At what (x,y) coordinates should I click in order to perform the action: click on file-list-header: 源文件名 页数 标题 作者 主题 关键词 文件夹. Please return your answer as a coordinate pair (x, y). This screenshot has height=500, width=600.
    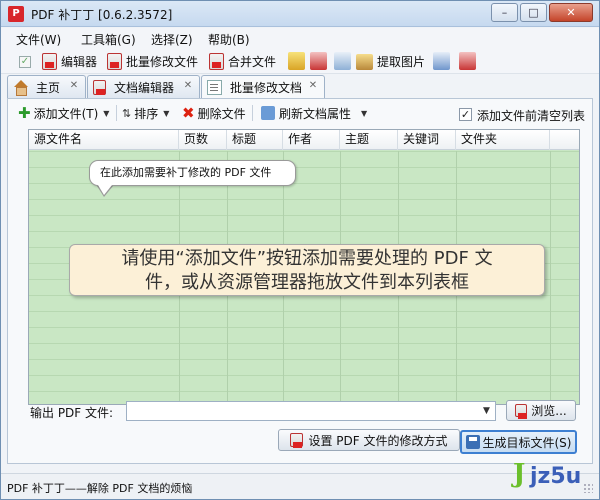
    Looking at the image, I should click on (304, 140).